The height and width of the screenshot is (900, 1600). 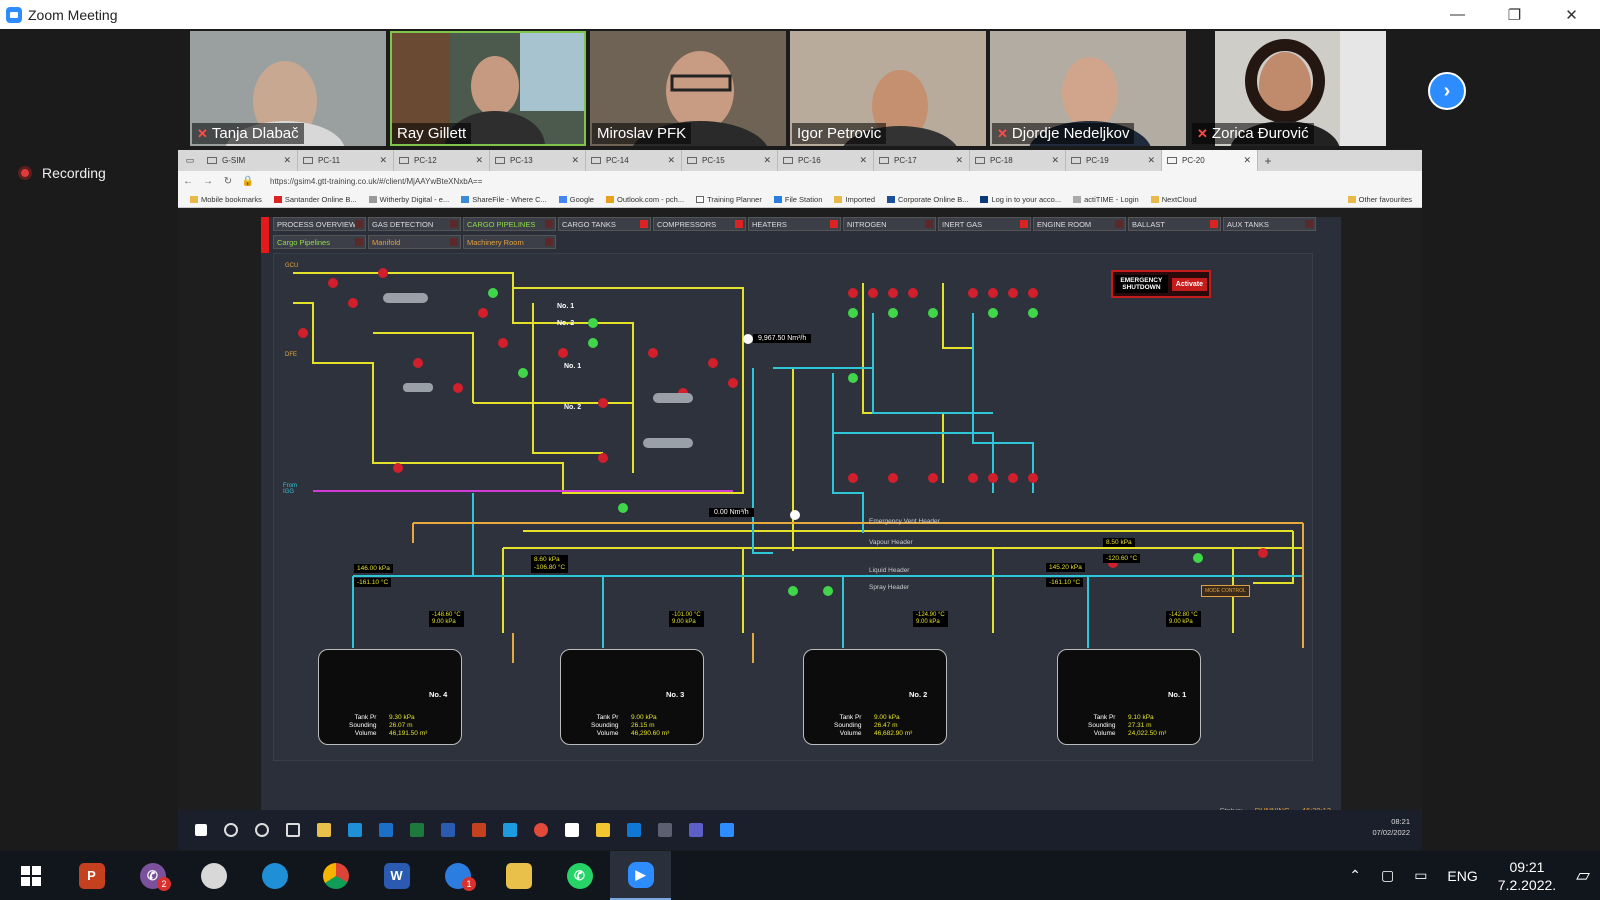 What do you see at coordinates (1583, 875) in the screenshot?
I see `notification-center-icon: ▱` at bounding box center [1583, 875].